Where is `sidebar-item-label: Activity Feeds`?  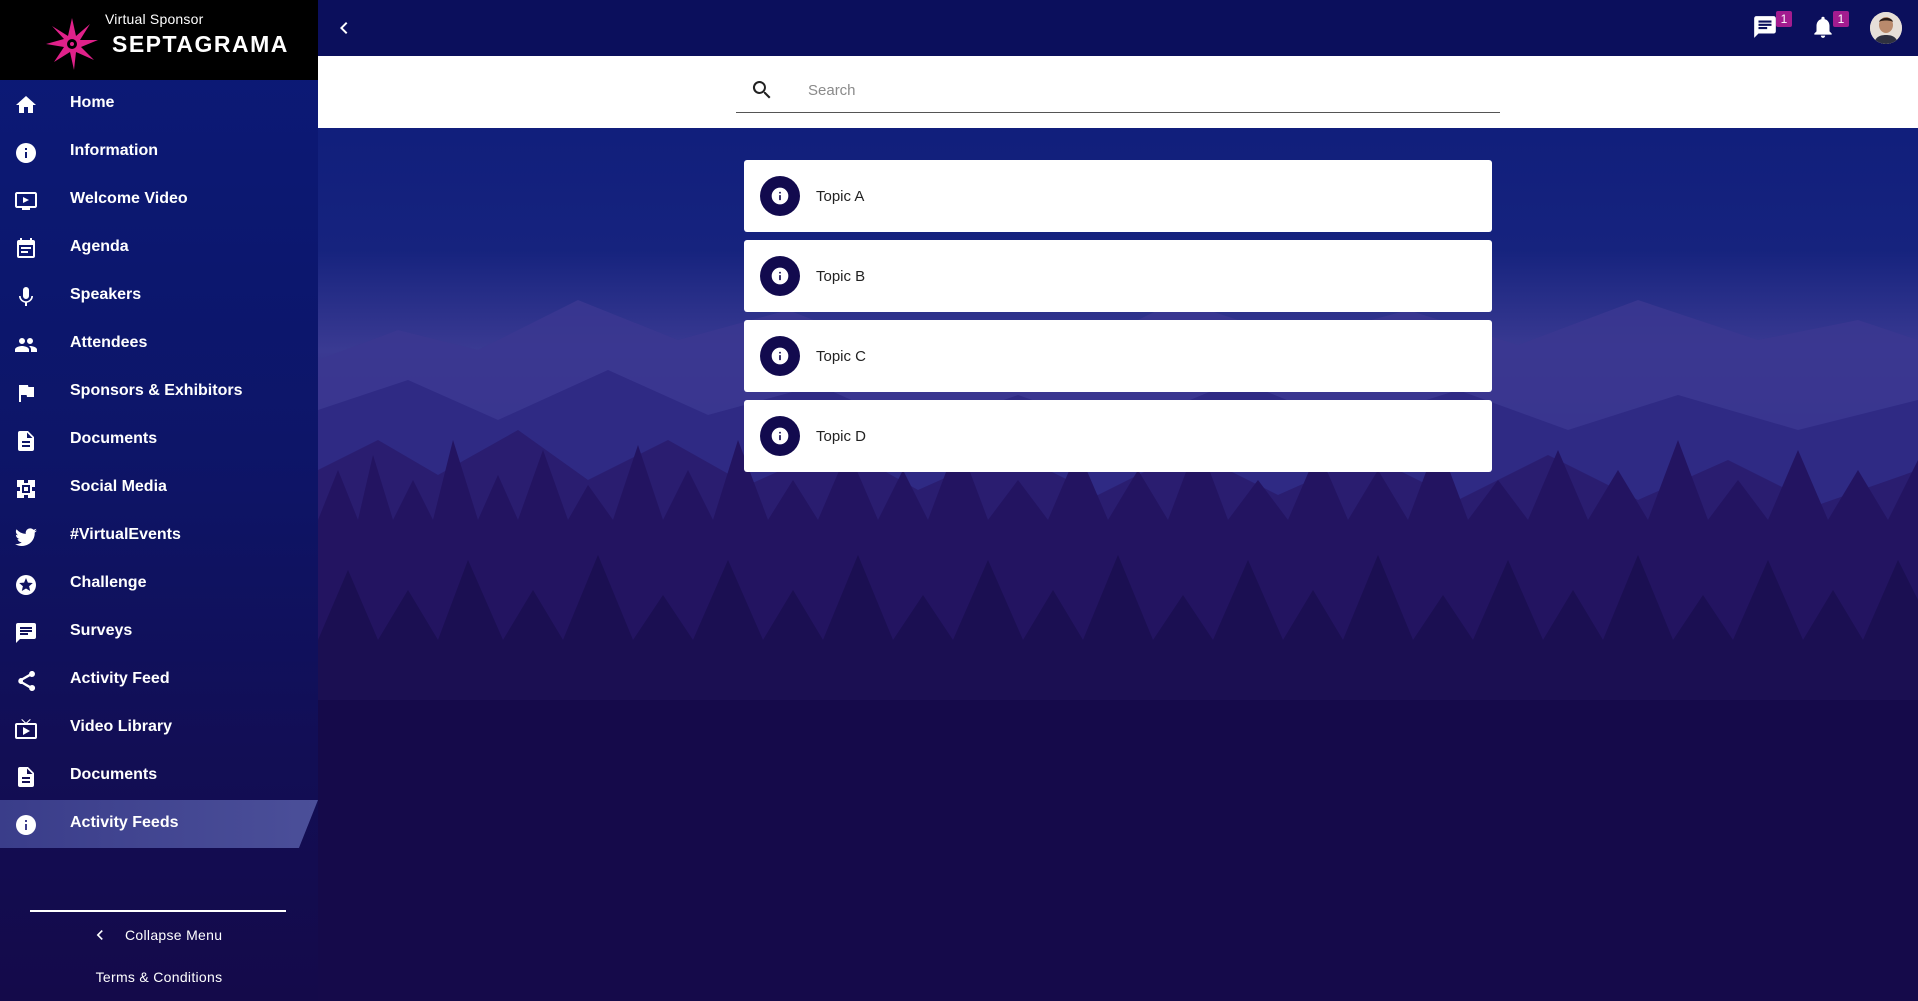 sidebar-item-label: Activity Feeds is located at coordinates (124, 822).